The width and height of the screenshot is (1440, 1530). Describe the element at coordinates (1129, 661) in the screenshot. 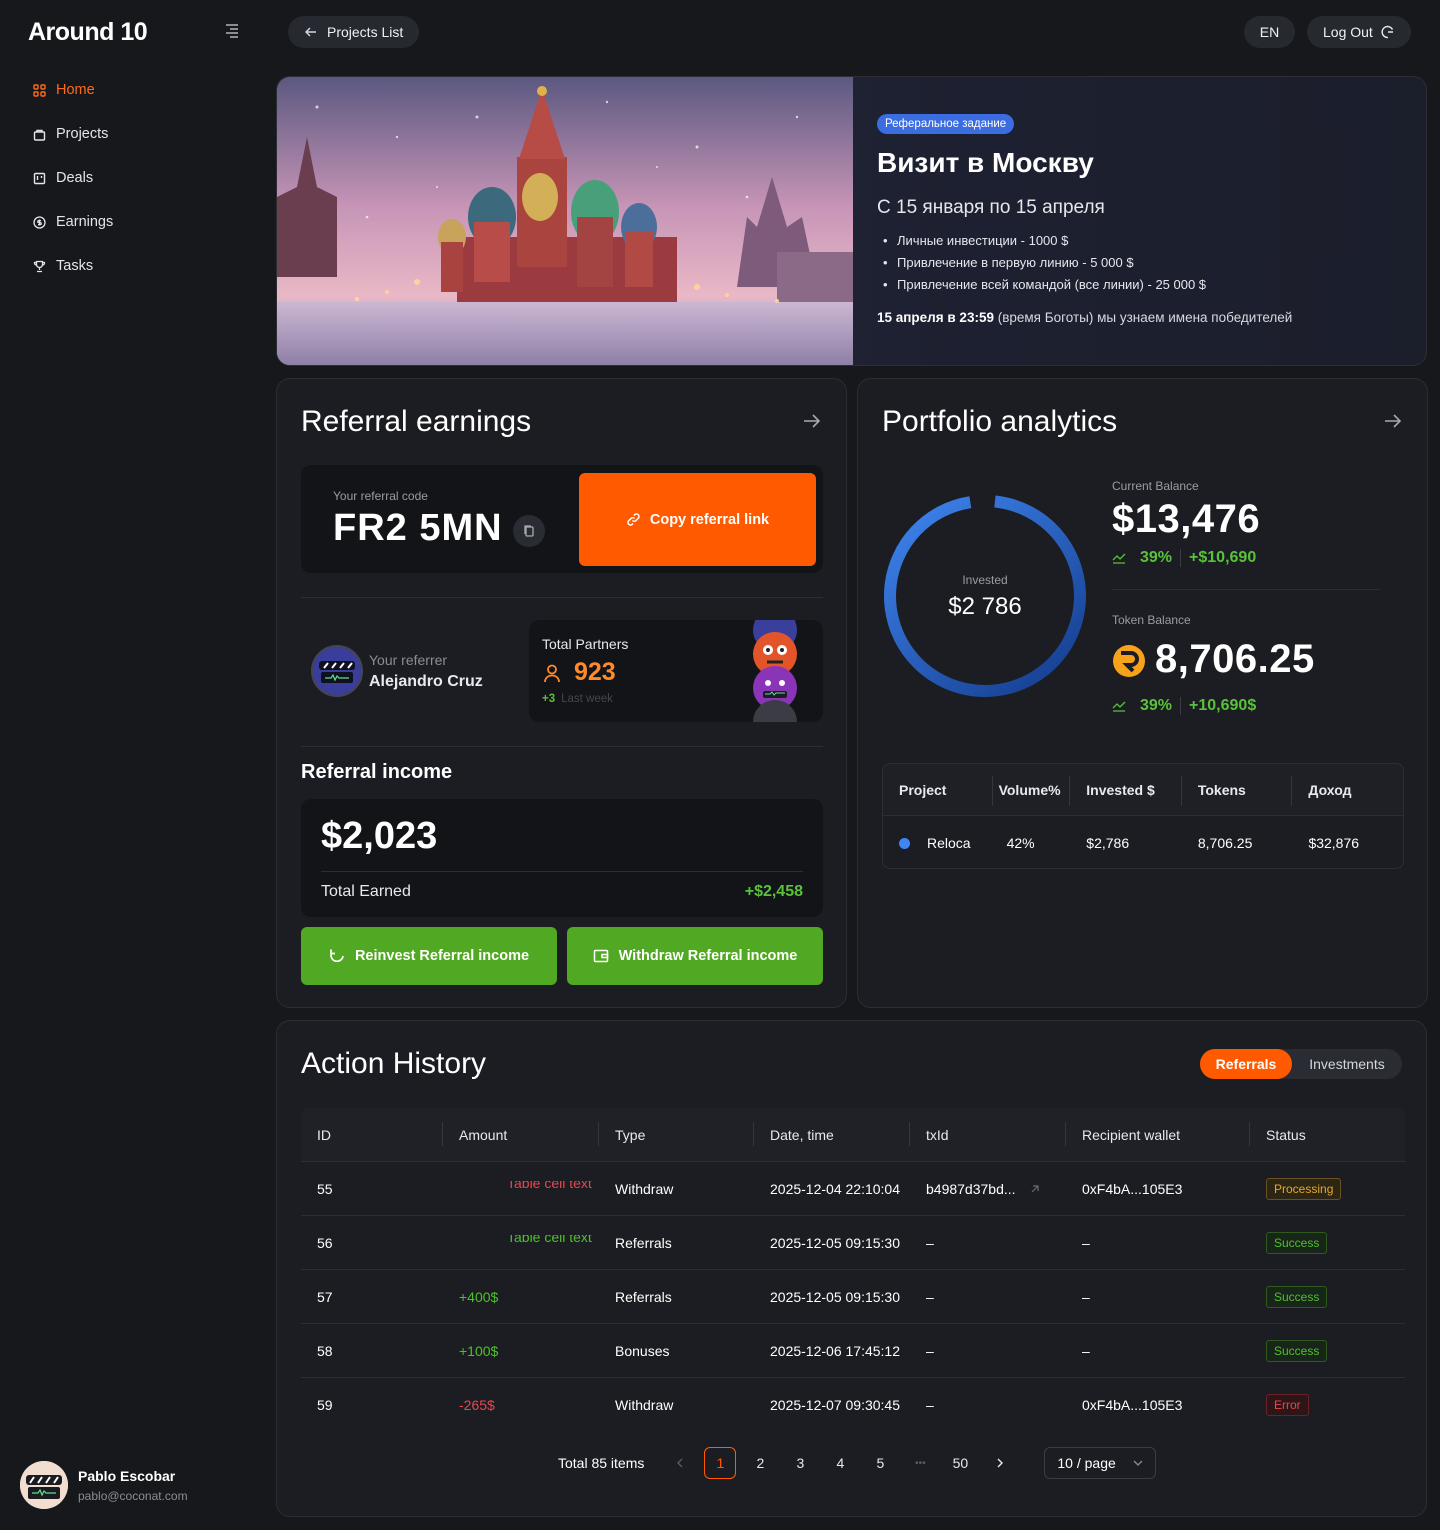

I see `token-icon` at that location.